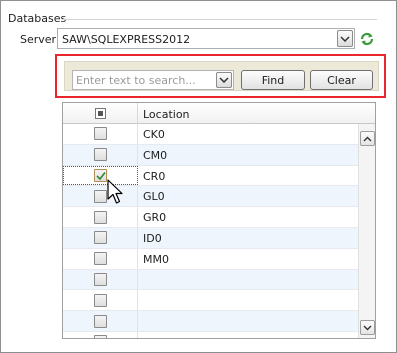  Describe the element at coordinates (210, 238) in the screenshot. I see `table-row: ID0` at that location.